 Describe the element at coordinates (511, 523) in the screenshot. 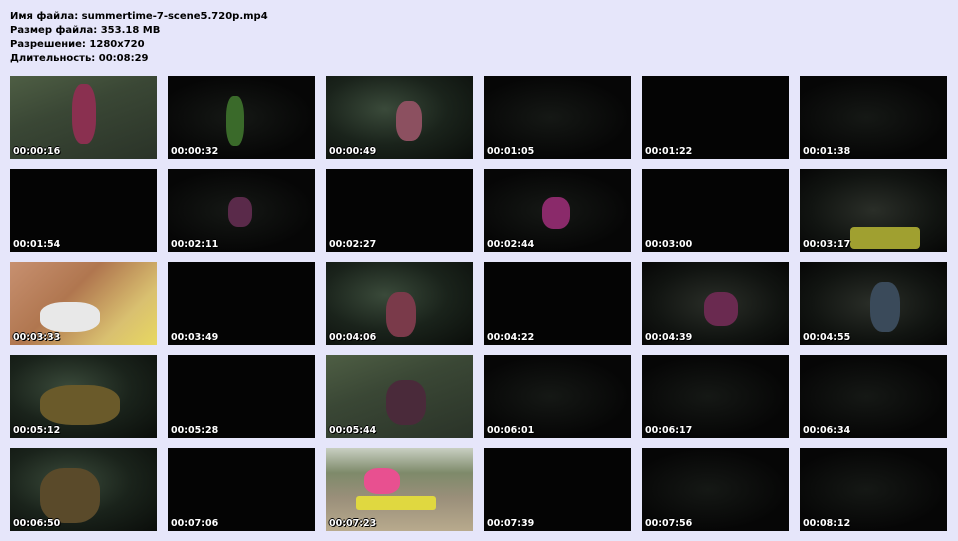

I see `timestamp: 00:07:39` at that location.